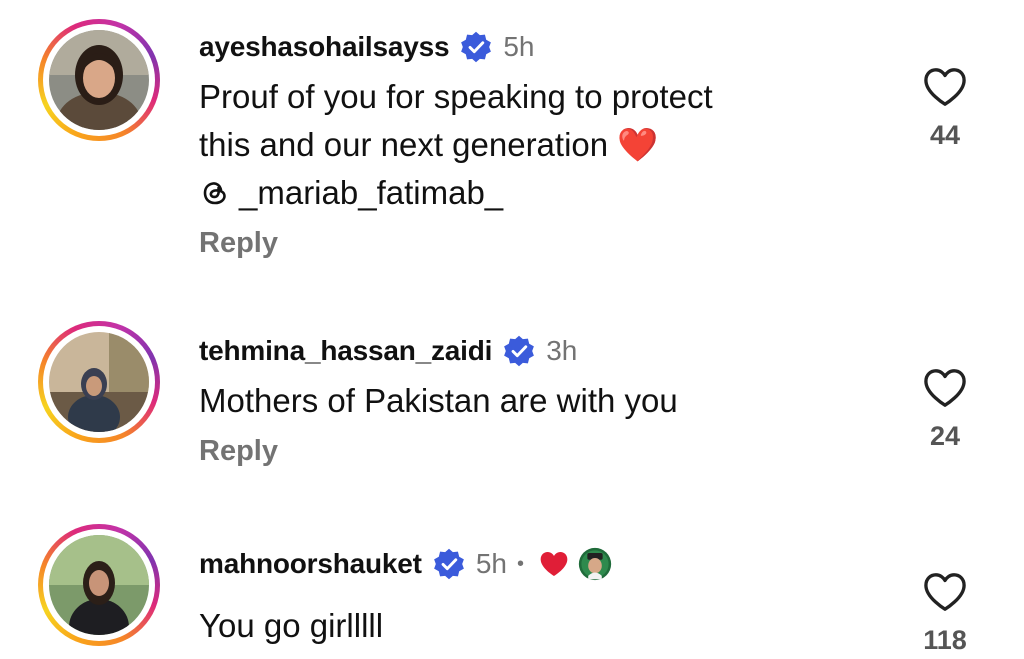  I want to click on comment-username: tehmina_hassan_zaidi, so click(345, 351).